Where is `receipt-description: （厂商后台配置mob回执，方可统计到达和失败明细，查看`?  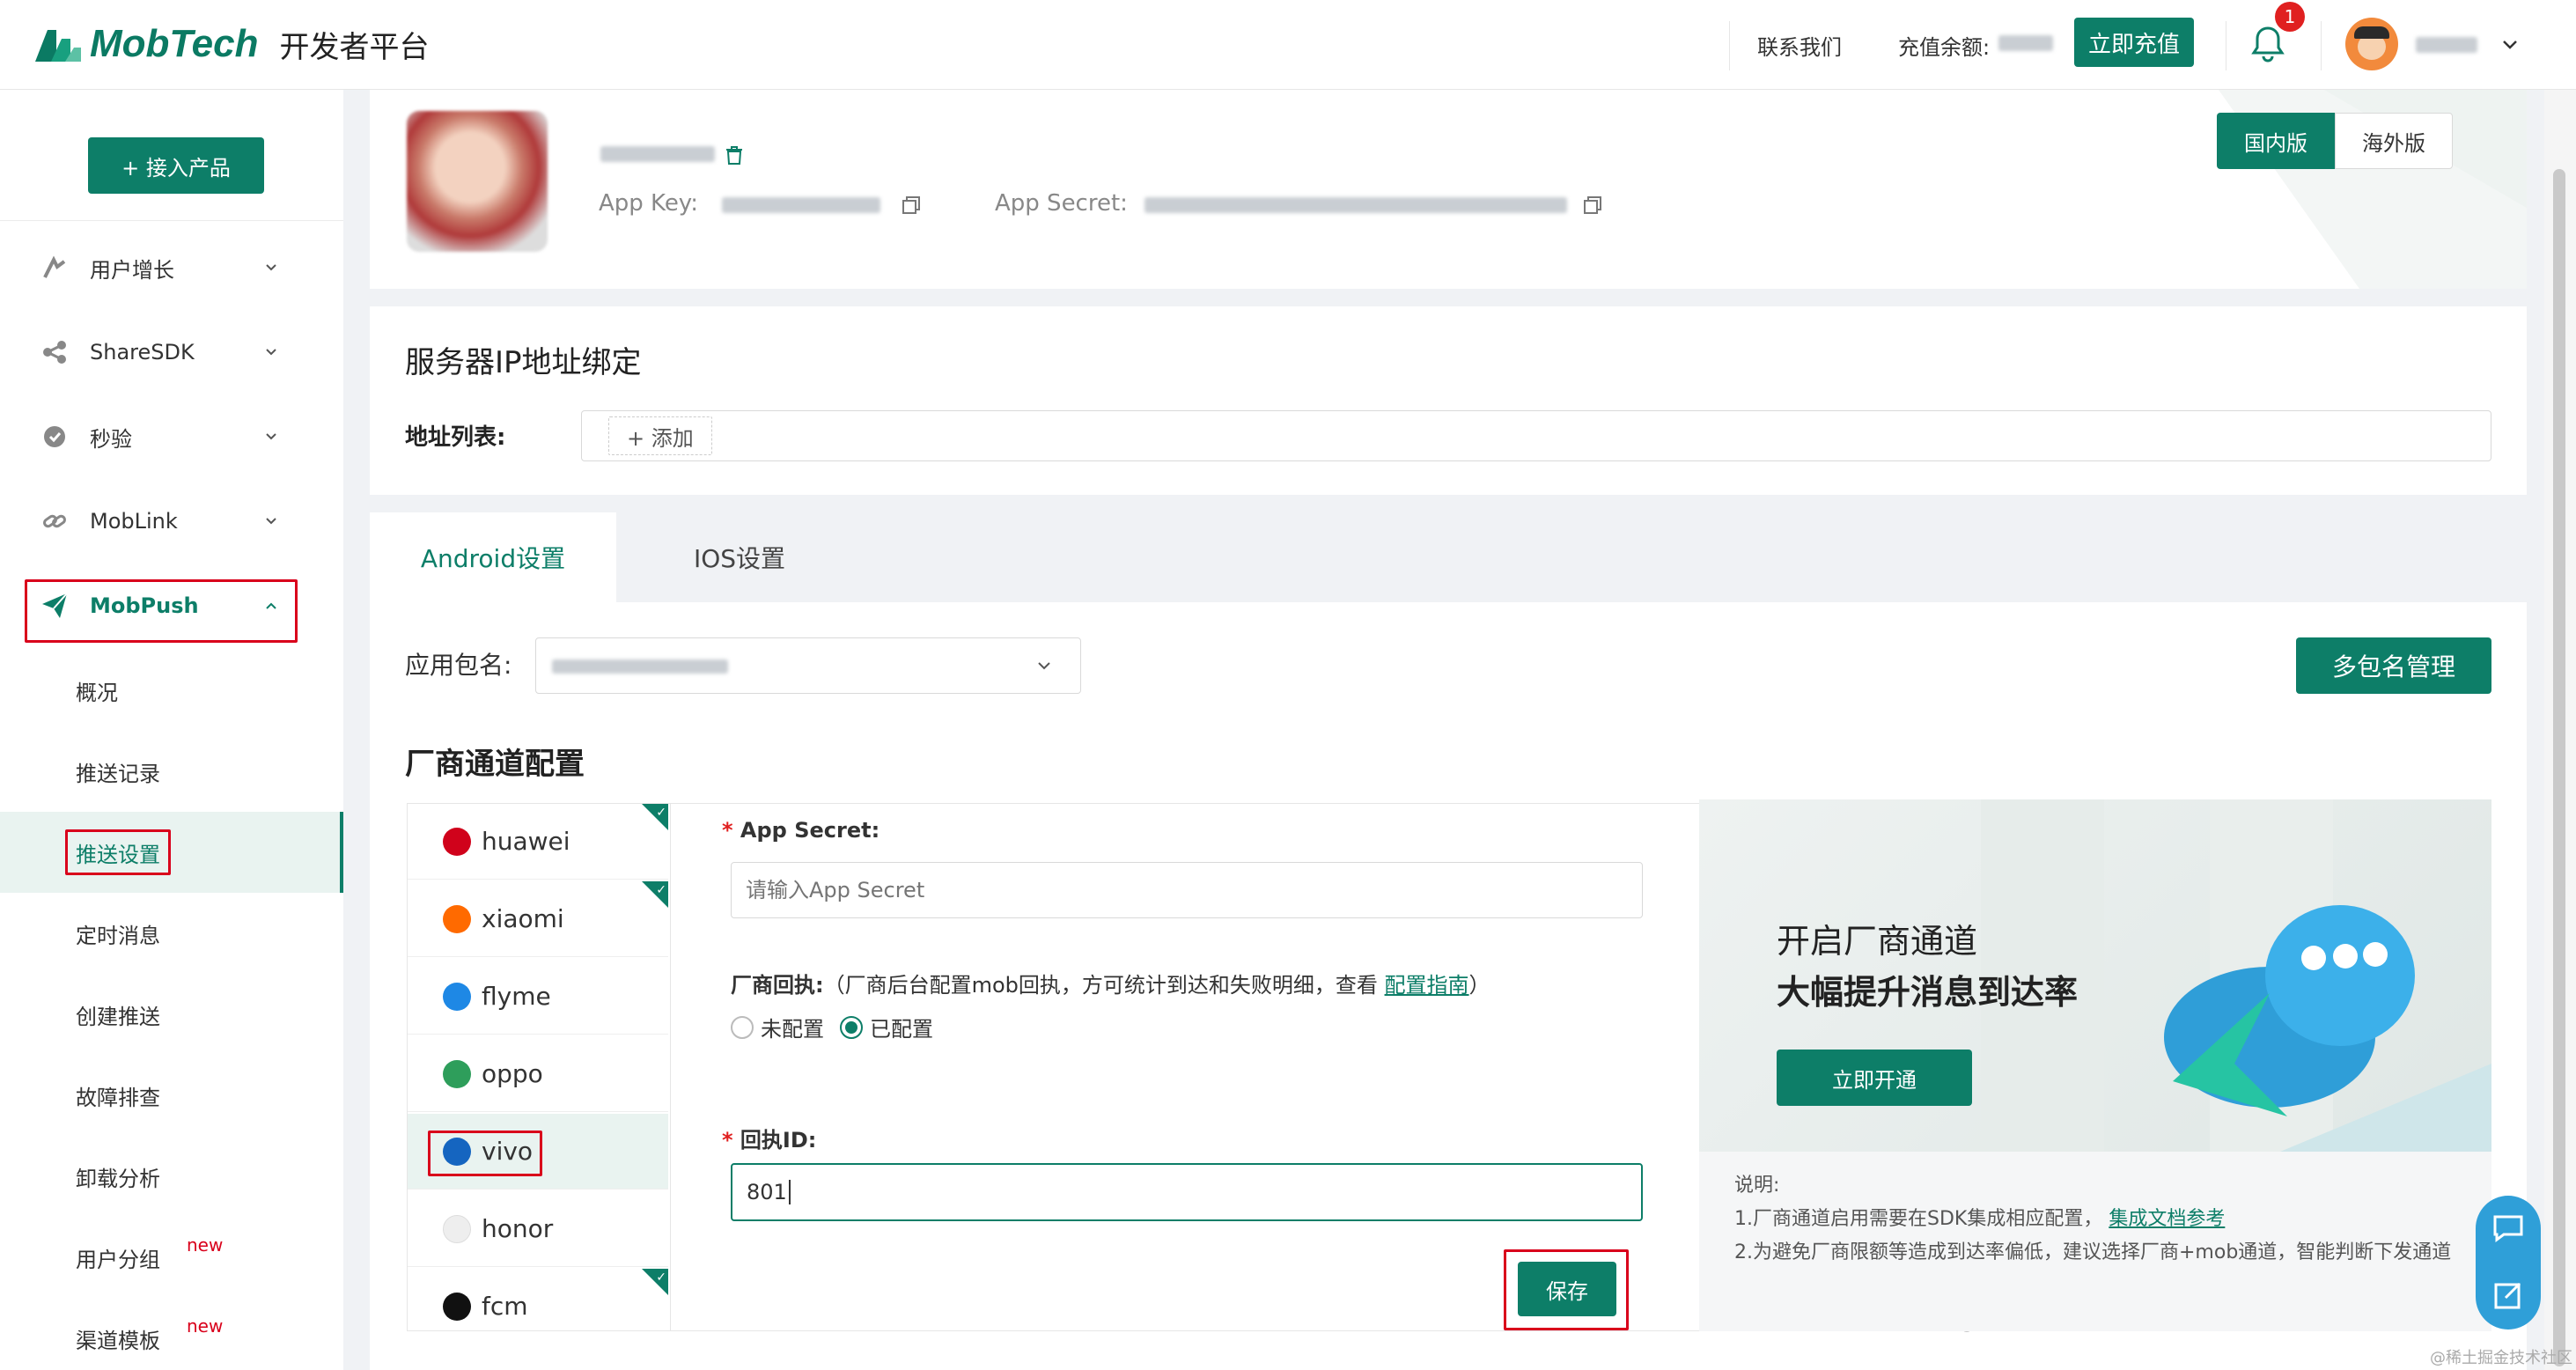 receipt-description: （厂商后台配置mob回执，方可统计到达和失败明细，查看 is located at coordinates (1101, 985).